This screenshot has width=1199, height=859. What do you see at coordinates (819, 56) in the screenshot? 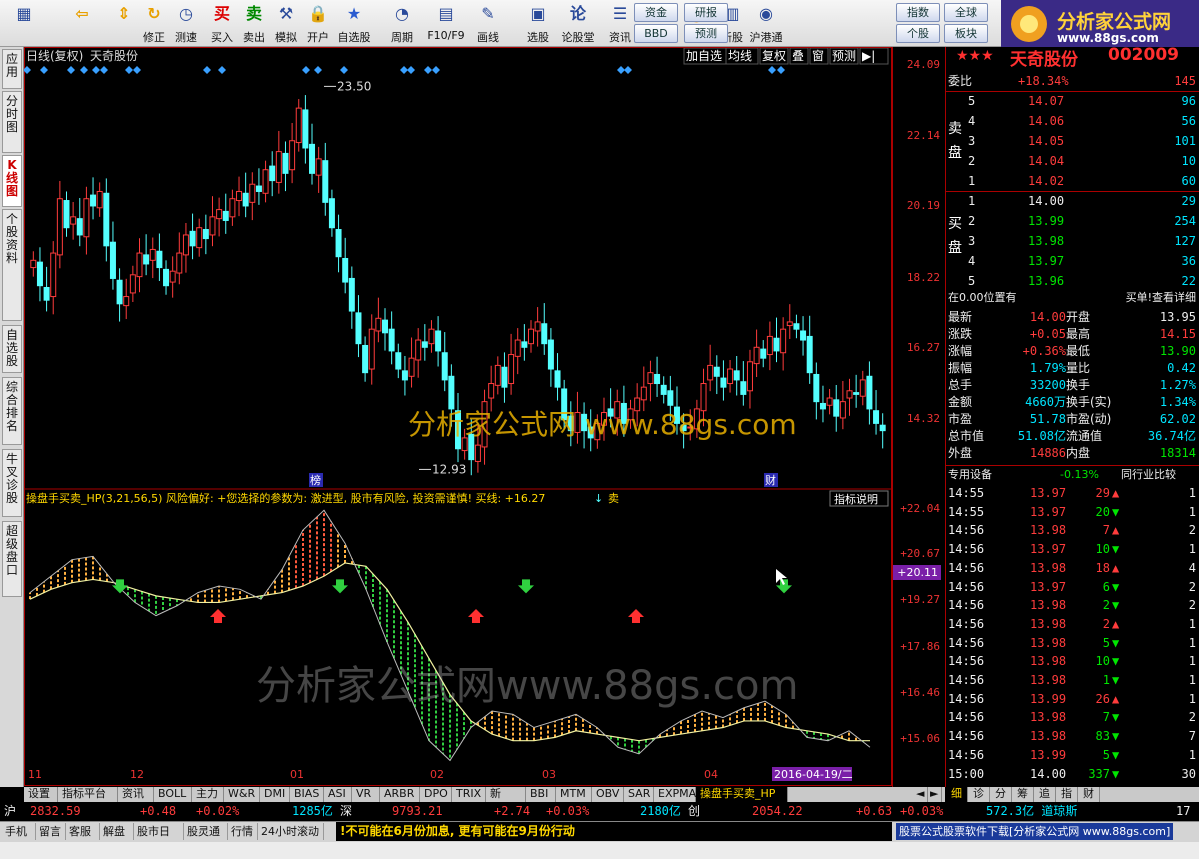
I see `chart-header-button: 窗` at bounding box center [819, 56].